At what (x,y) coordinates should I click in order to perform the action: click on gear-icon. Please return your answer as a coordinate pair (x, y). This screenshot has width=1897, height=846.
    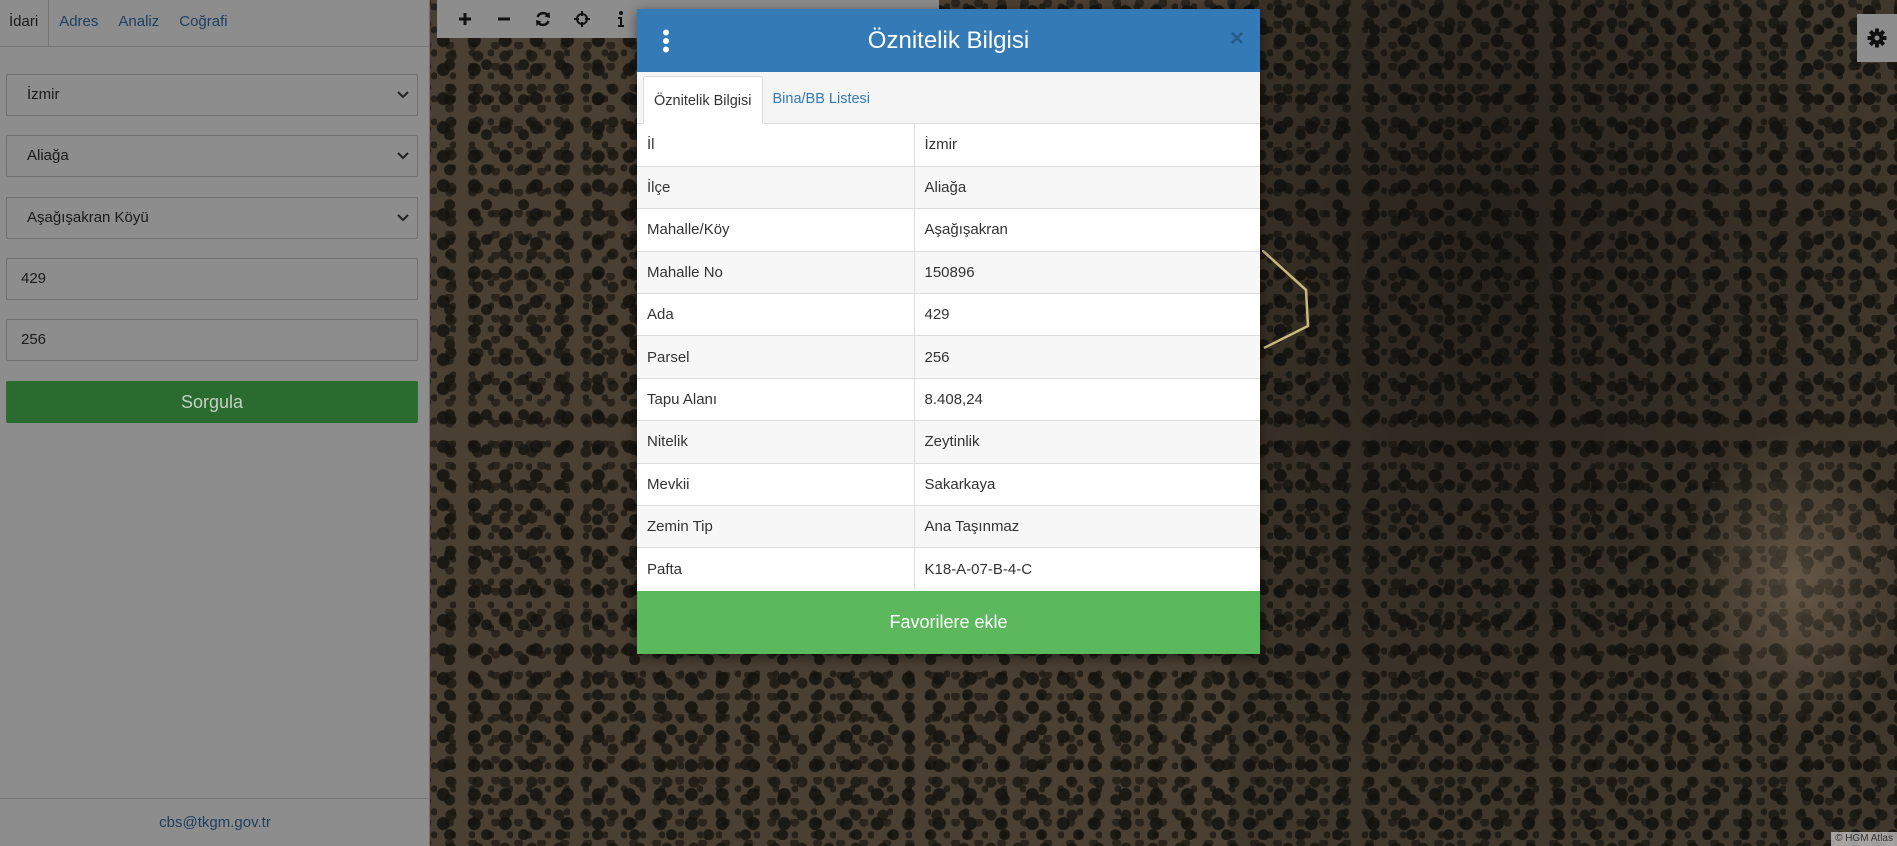
    Looking at the image, I should click on (1877, 38).